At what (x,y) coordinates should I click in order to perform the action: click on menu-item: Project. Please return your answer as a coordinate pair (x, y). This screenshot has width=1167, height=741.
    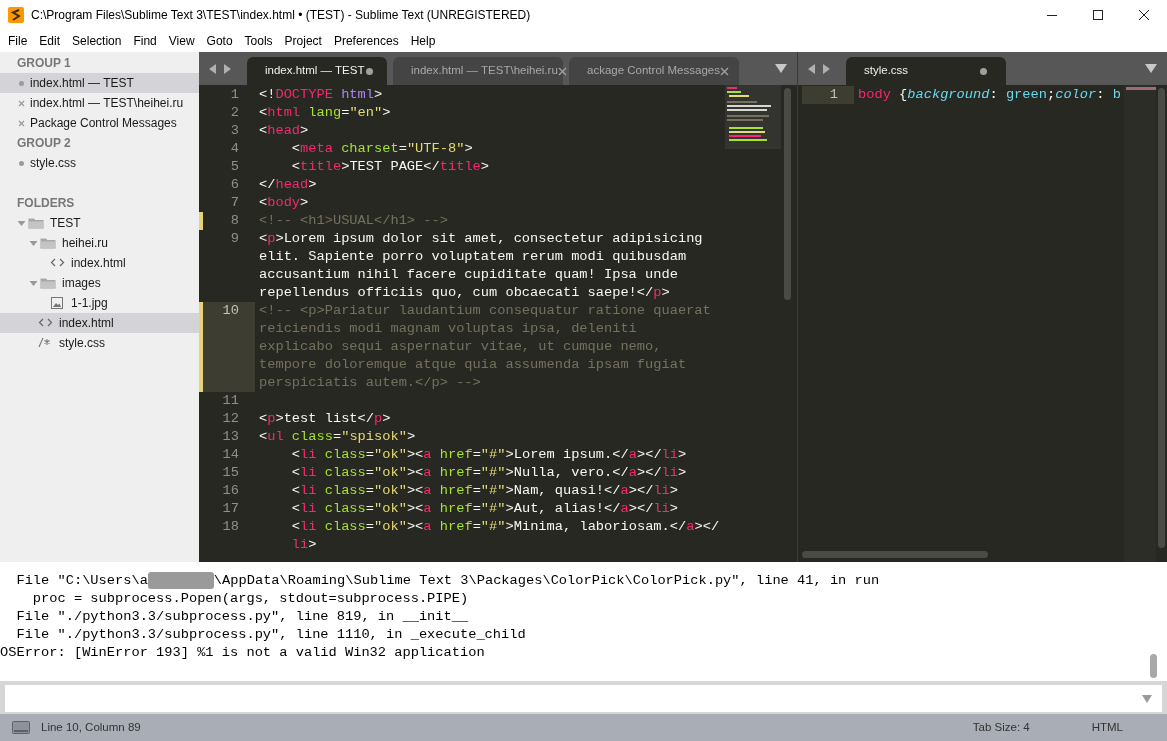
    Looking at the image, I should click on (303, 41).